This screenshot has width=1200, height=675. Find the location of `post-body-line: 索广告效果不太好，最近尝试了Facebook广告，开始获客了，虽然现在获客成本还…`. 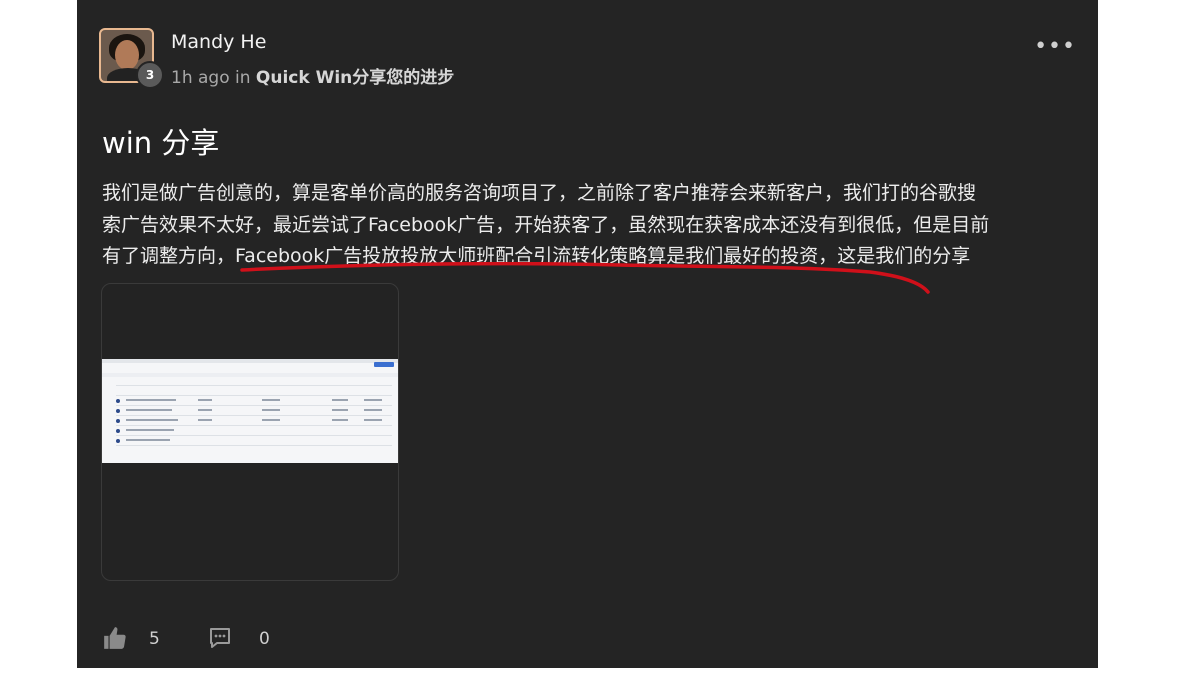

post-body-line: 索广告效果不太好，最近尝试了Facebook广告，开始获客了，虽然现在获客成本还… is located at coordinates (546, 224).